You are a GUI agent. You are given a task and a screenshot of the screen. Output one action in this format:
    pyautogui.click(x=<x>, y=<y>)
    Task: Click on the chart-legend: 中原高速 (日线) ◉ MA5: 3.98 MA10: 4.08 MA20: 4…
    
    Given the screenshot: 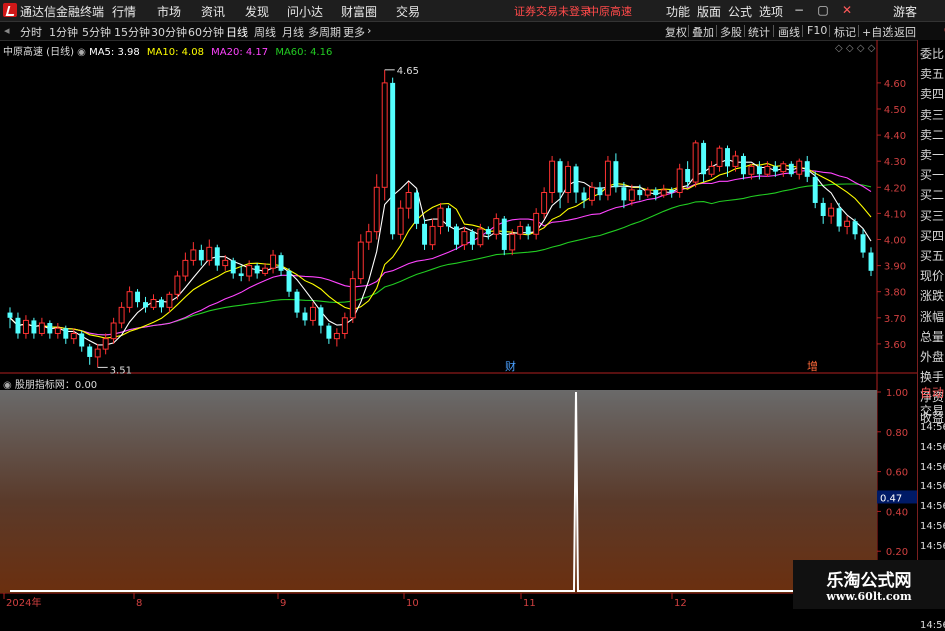 What is the action you would take?
    pyautogui.click(x=167, y=50)
    